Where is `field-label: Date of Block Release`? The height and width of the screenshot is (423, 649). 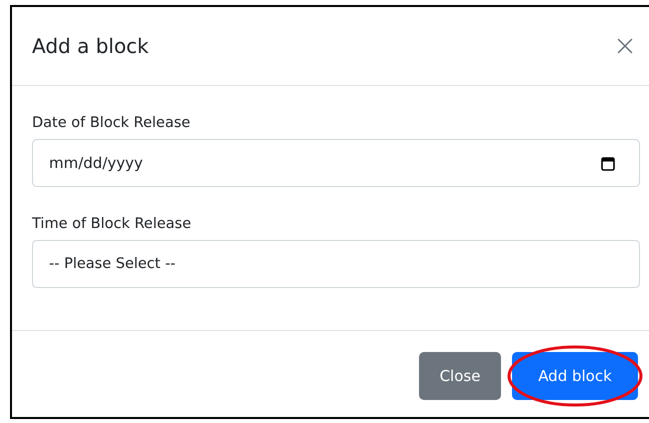
field-label: Date of Block Release is located at coordinates (112, 123).